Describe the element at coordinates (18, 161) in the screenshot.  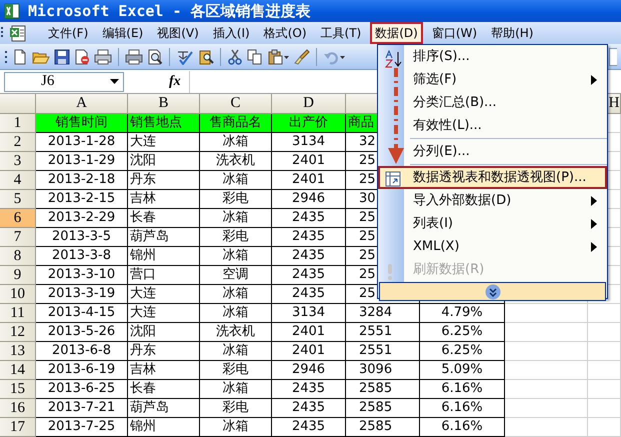
I see `row-header: 3` at that location.